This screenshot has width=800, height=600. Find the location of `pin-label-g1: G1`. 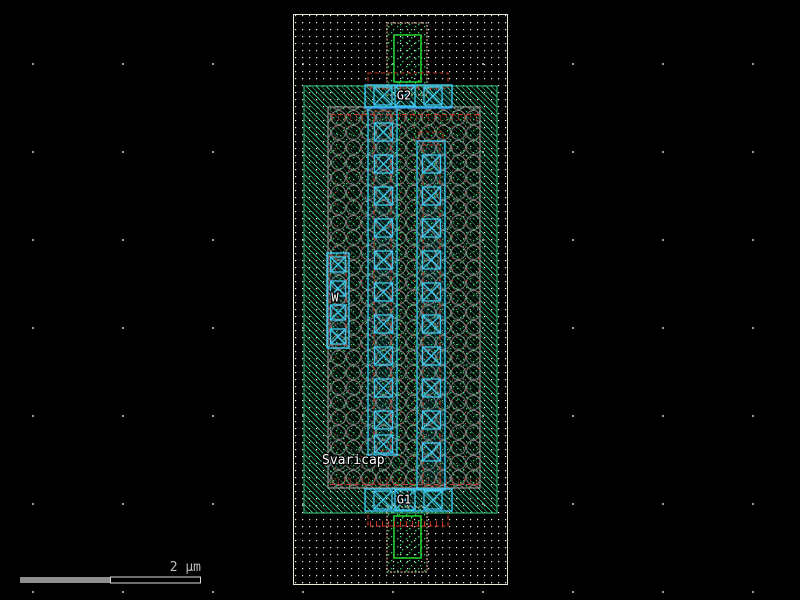

pin-label-g1: G1 is located at coordinates (404, 499).